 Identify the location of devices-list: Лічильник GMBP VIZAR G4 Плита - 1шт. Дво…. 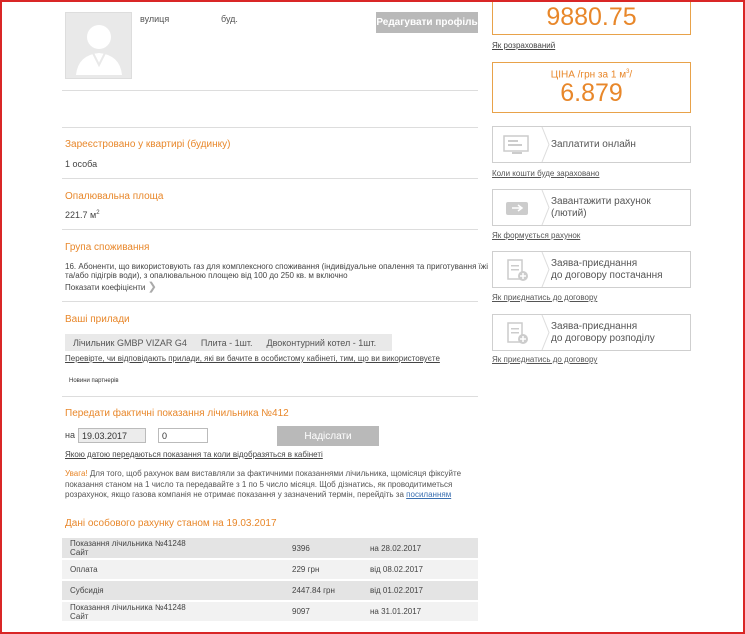
(228, 342).